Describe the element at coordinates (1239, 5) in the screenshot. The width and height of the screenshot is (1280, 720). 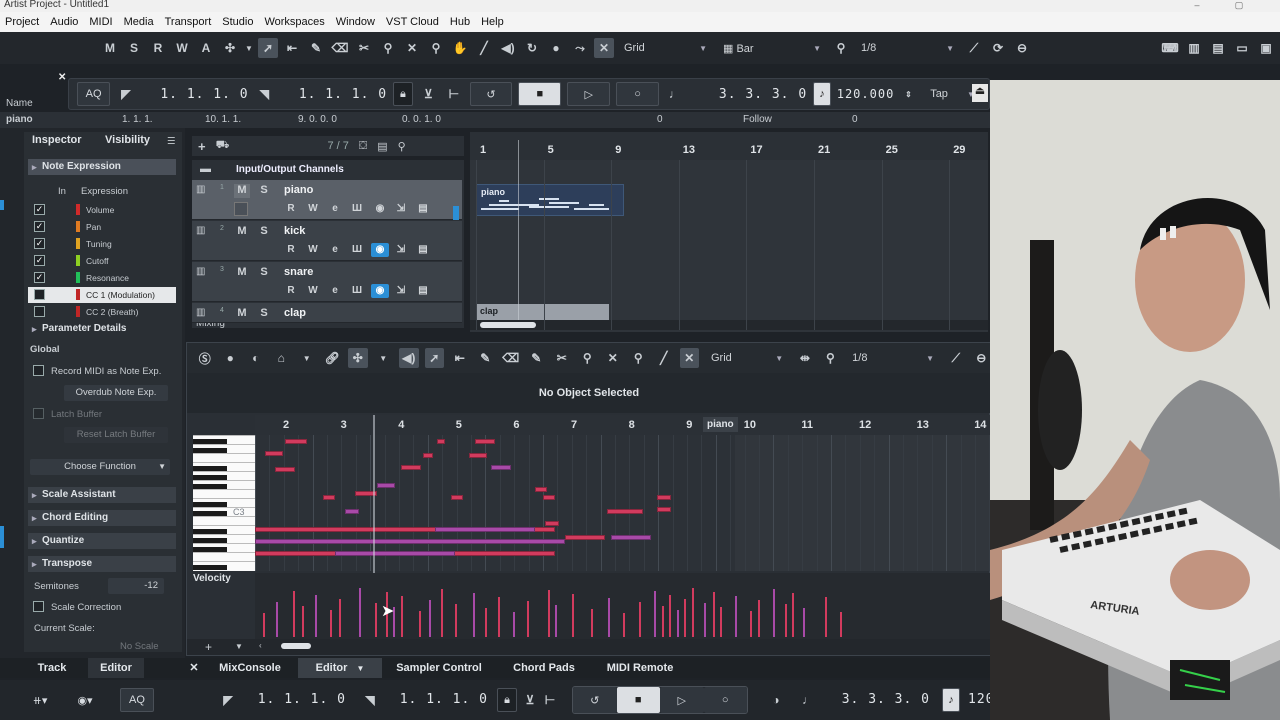
I see `maximize-icon: ▢` at that location.